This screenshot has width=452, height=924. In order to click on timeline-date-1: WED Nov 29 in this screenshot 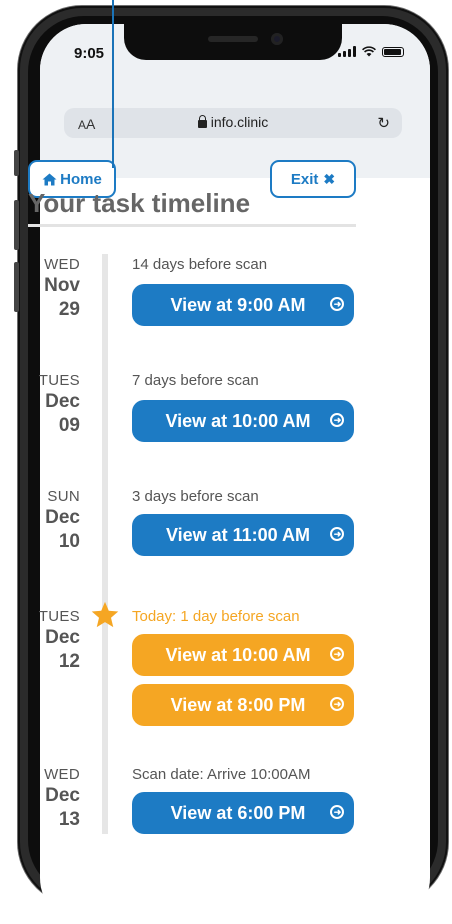, I will do `click(54, 288)`.